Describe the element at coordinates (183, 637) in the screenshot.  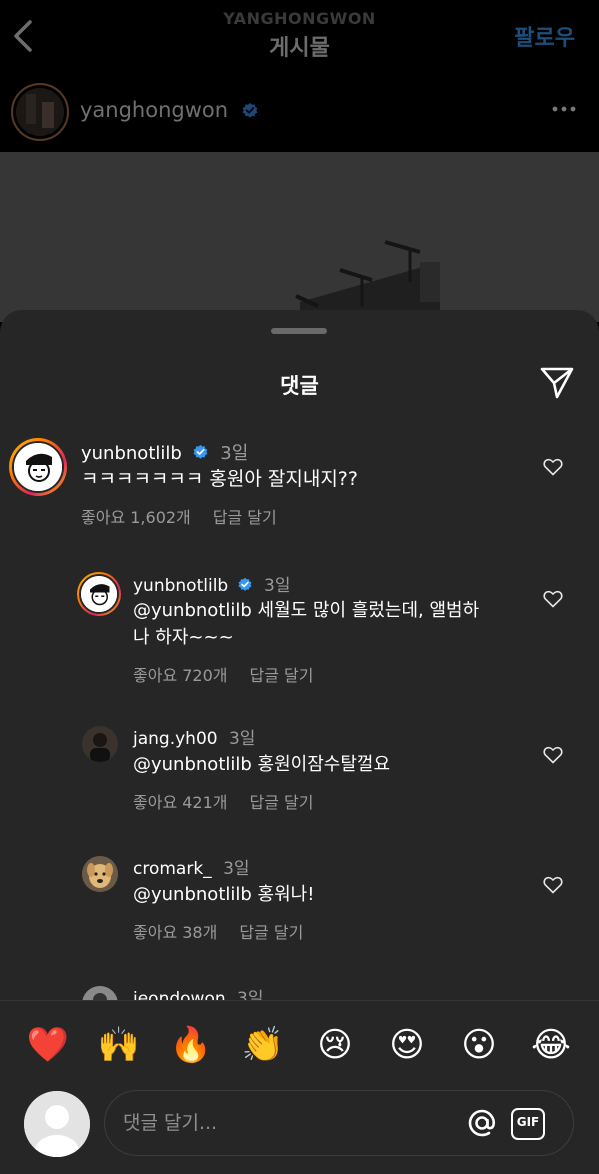
I see `comment-text-line: 나 하자~~~` at that location.